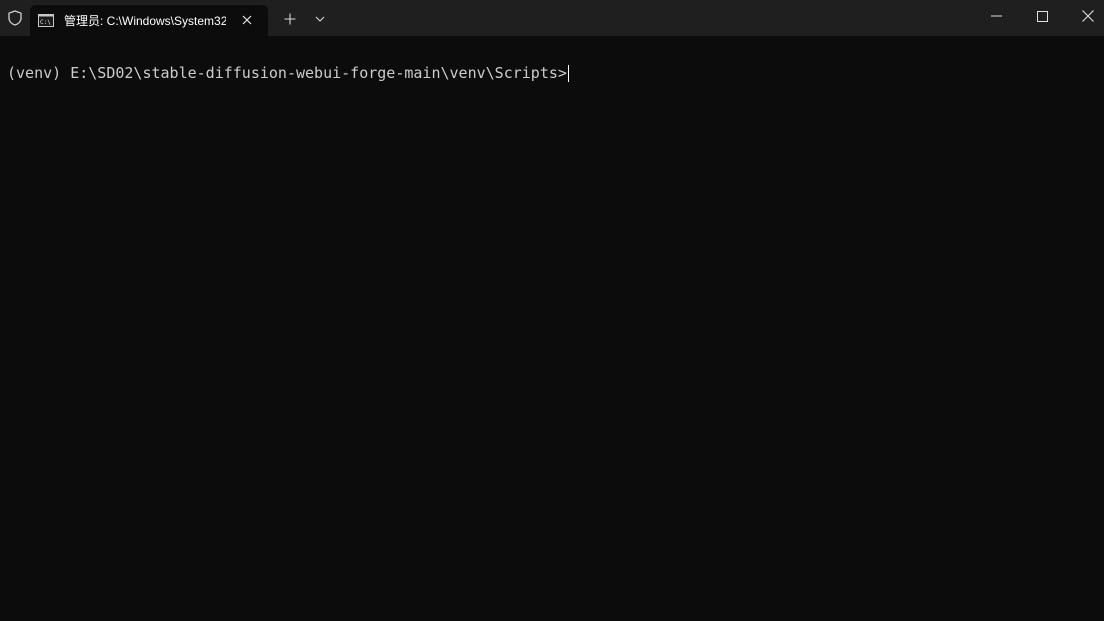 This screenshot has width=1104, height=621. I want to click on chevron-down-icon, so click(320, 19).